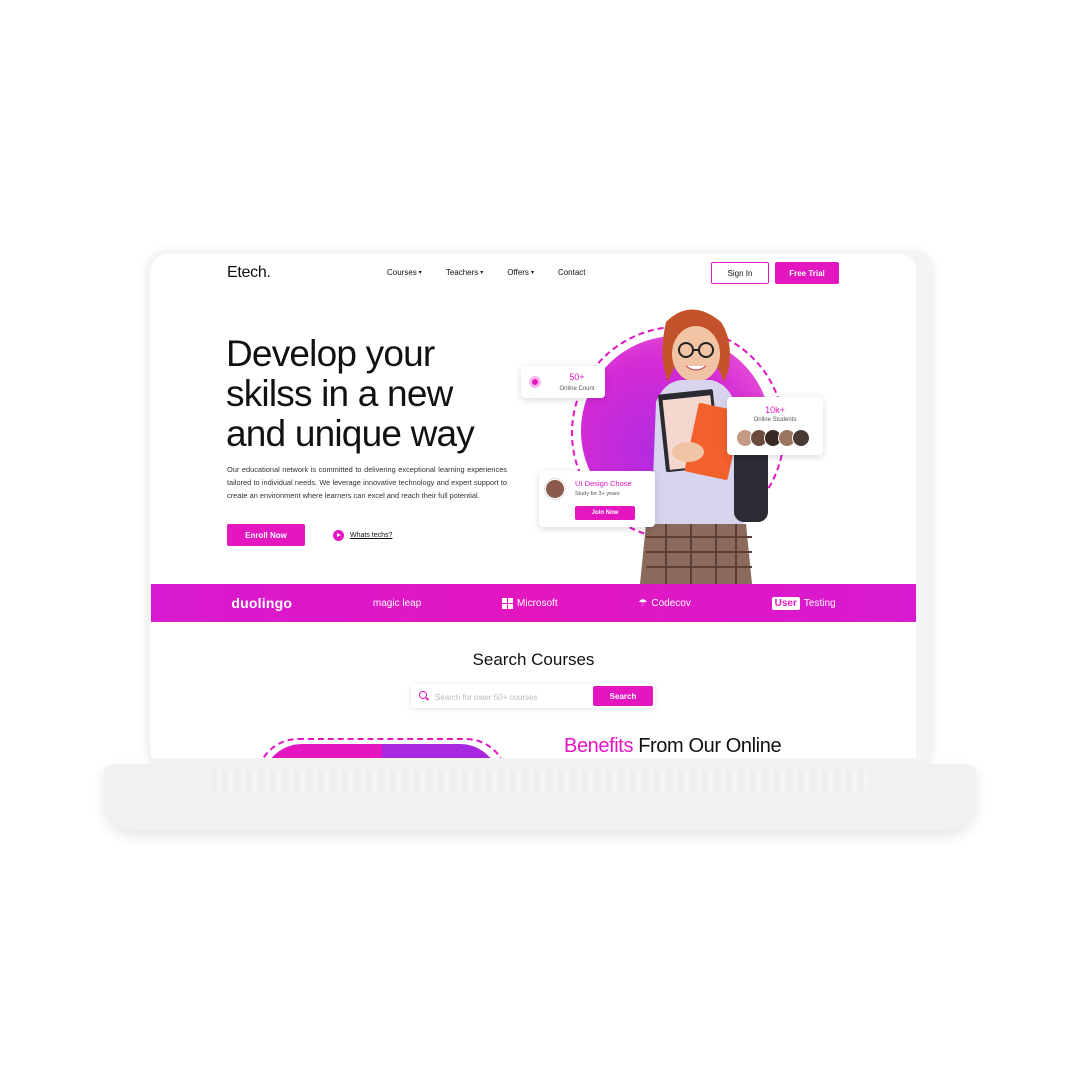 This screenshot has width=1080, height=1080. I want to click on nav-contact: Contact, so click(572, 272).